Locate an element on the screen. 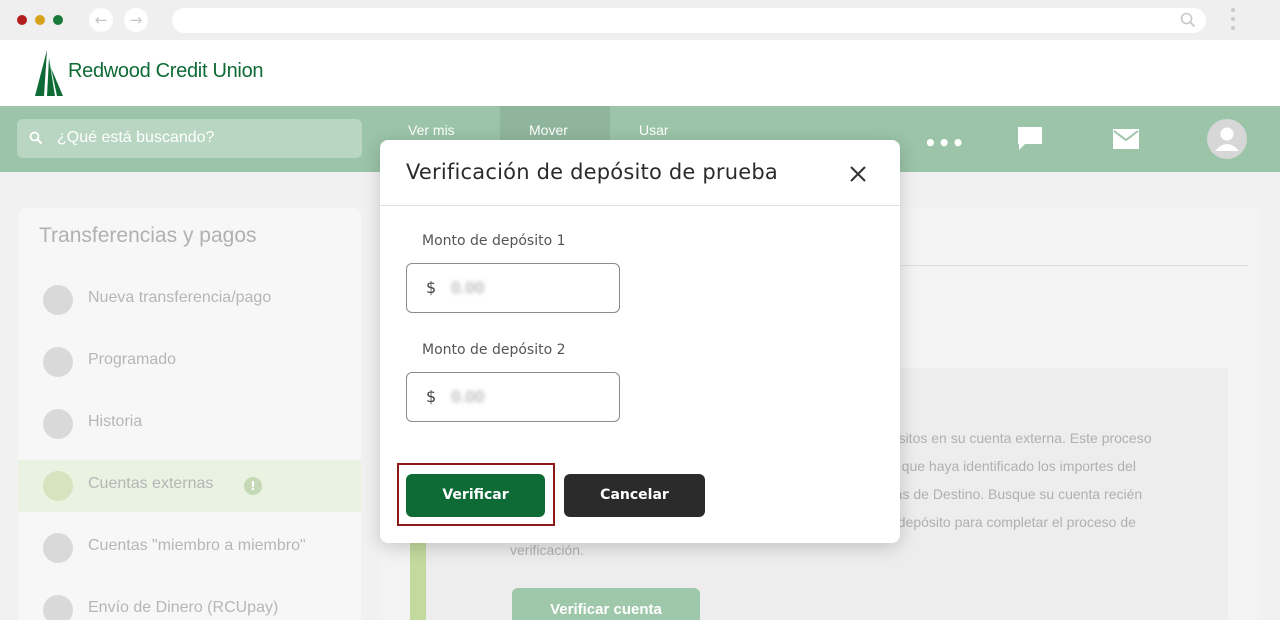  dialog-divider is located at coordinates (640, 205).